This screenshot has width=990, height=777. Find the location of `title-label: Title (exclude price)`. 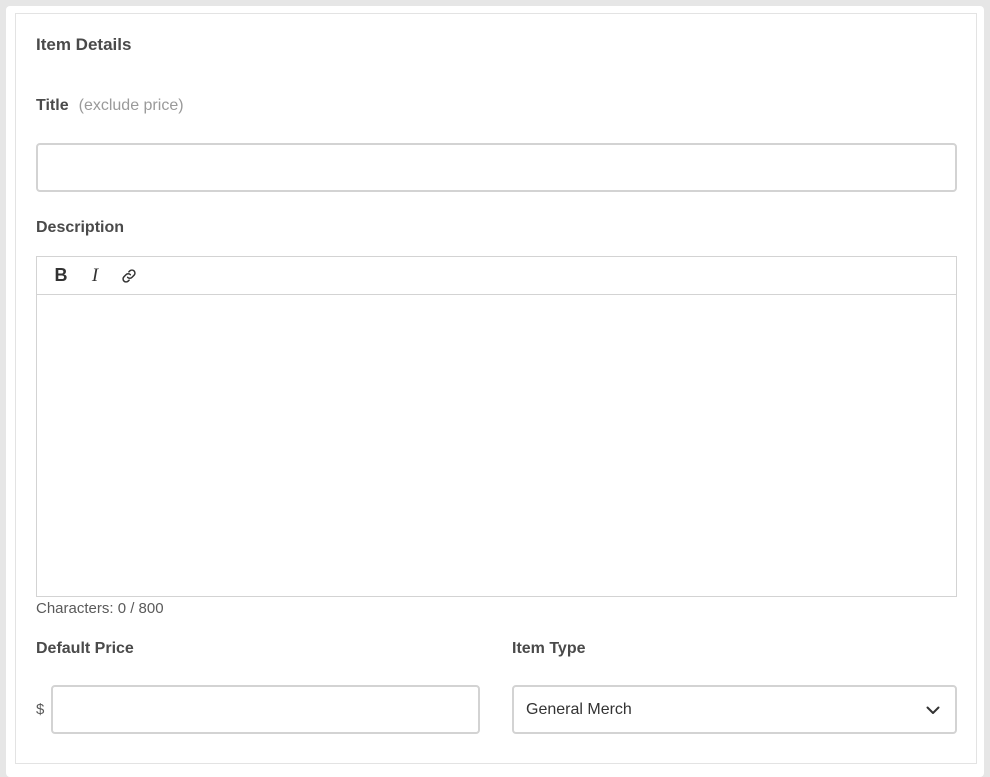

title-label: Title (exclude price) is located at coordinates (110, 106).